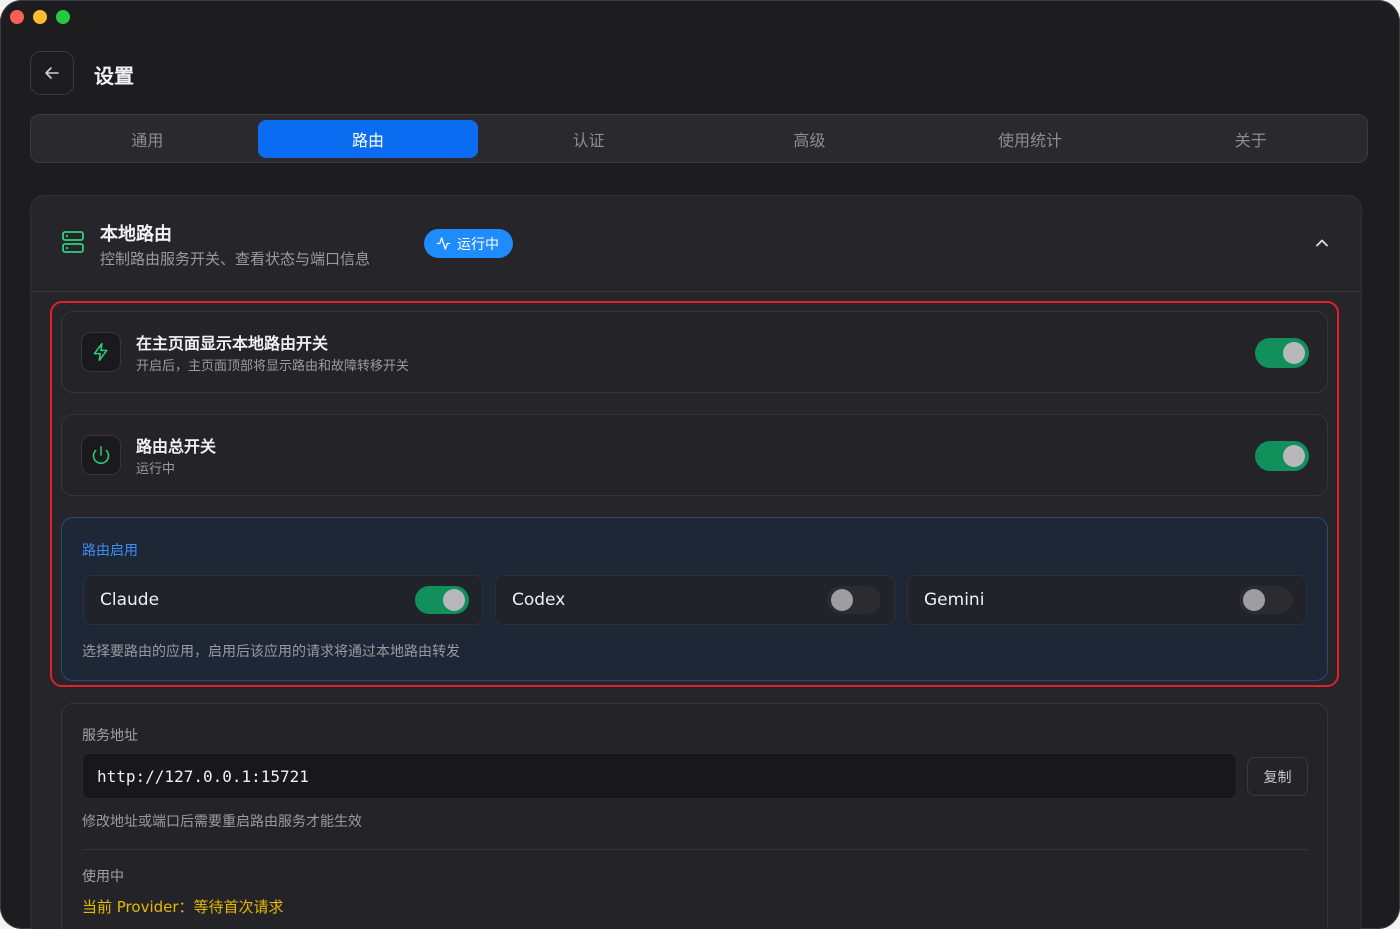 The image size is (1400, 929). I want to click on close-window-button, so click(17, 17).